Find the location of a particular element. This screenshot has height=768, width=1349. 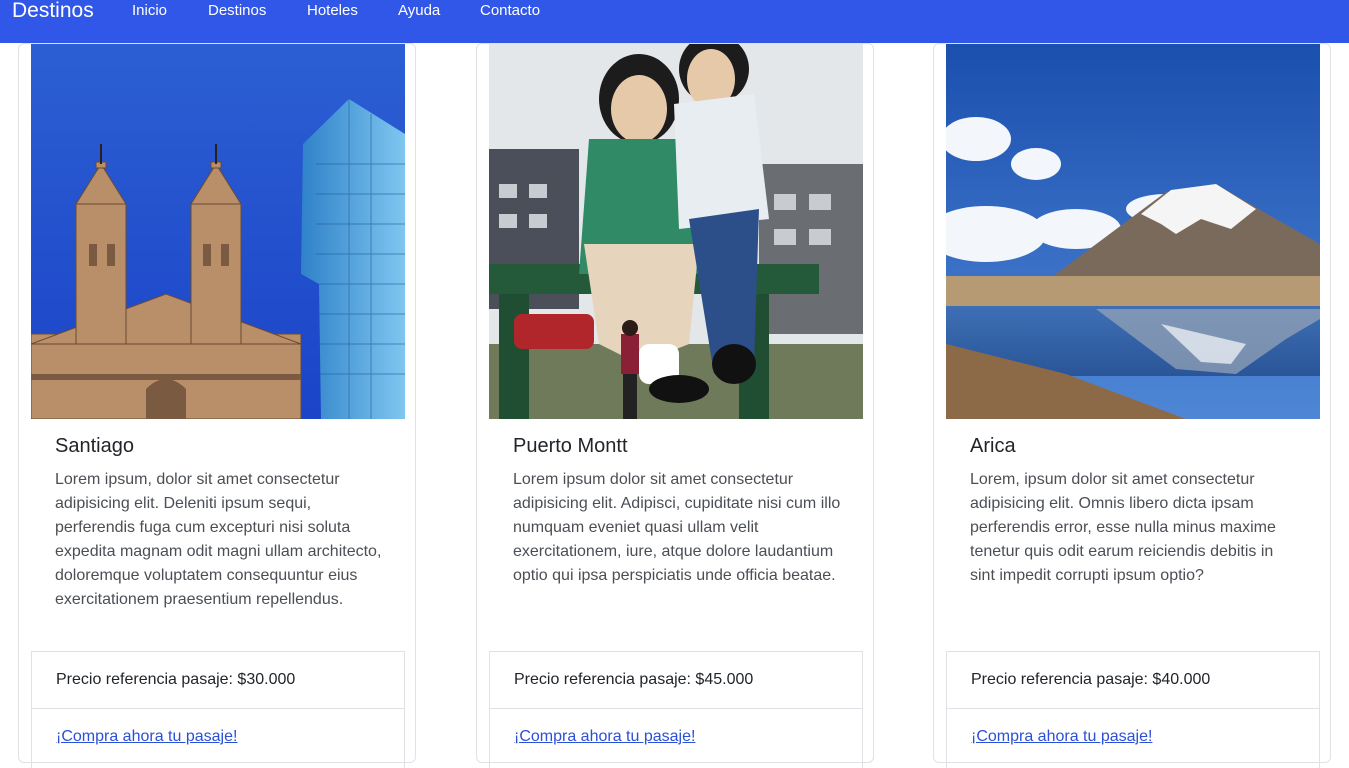

santiago-cathedral-image is located at coordinates (218, 231).